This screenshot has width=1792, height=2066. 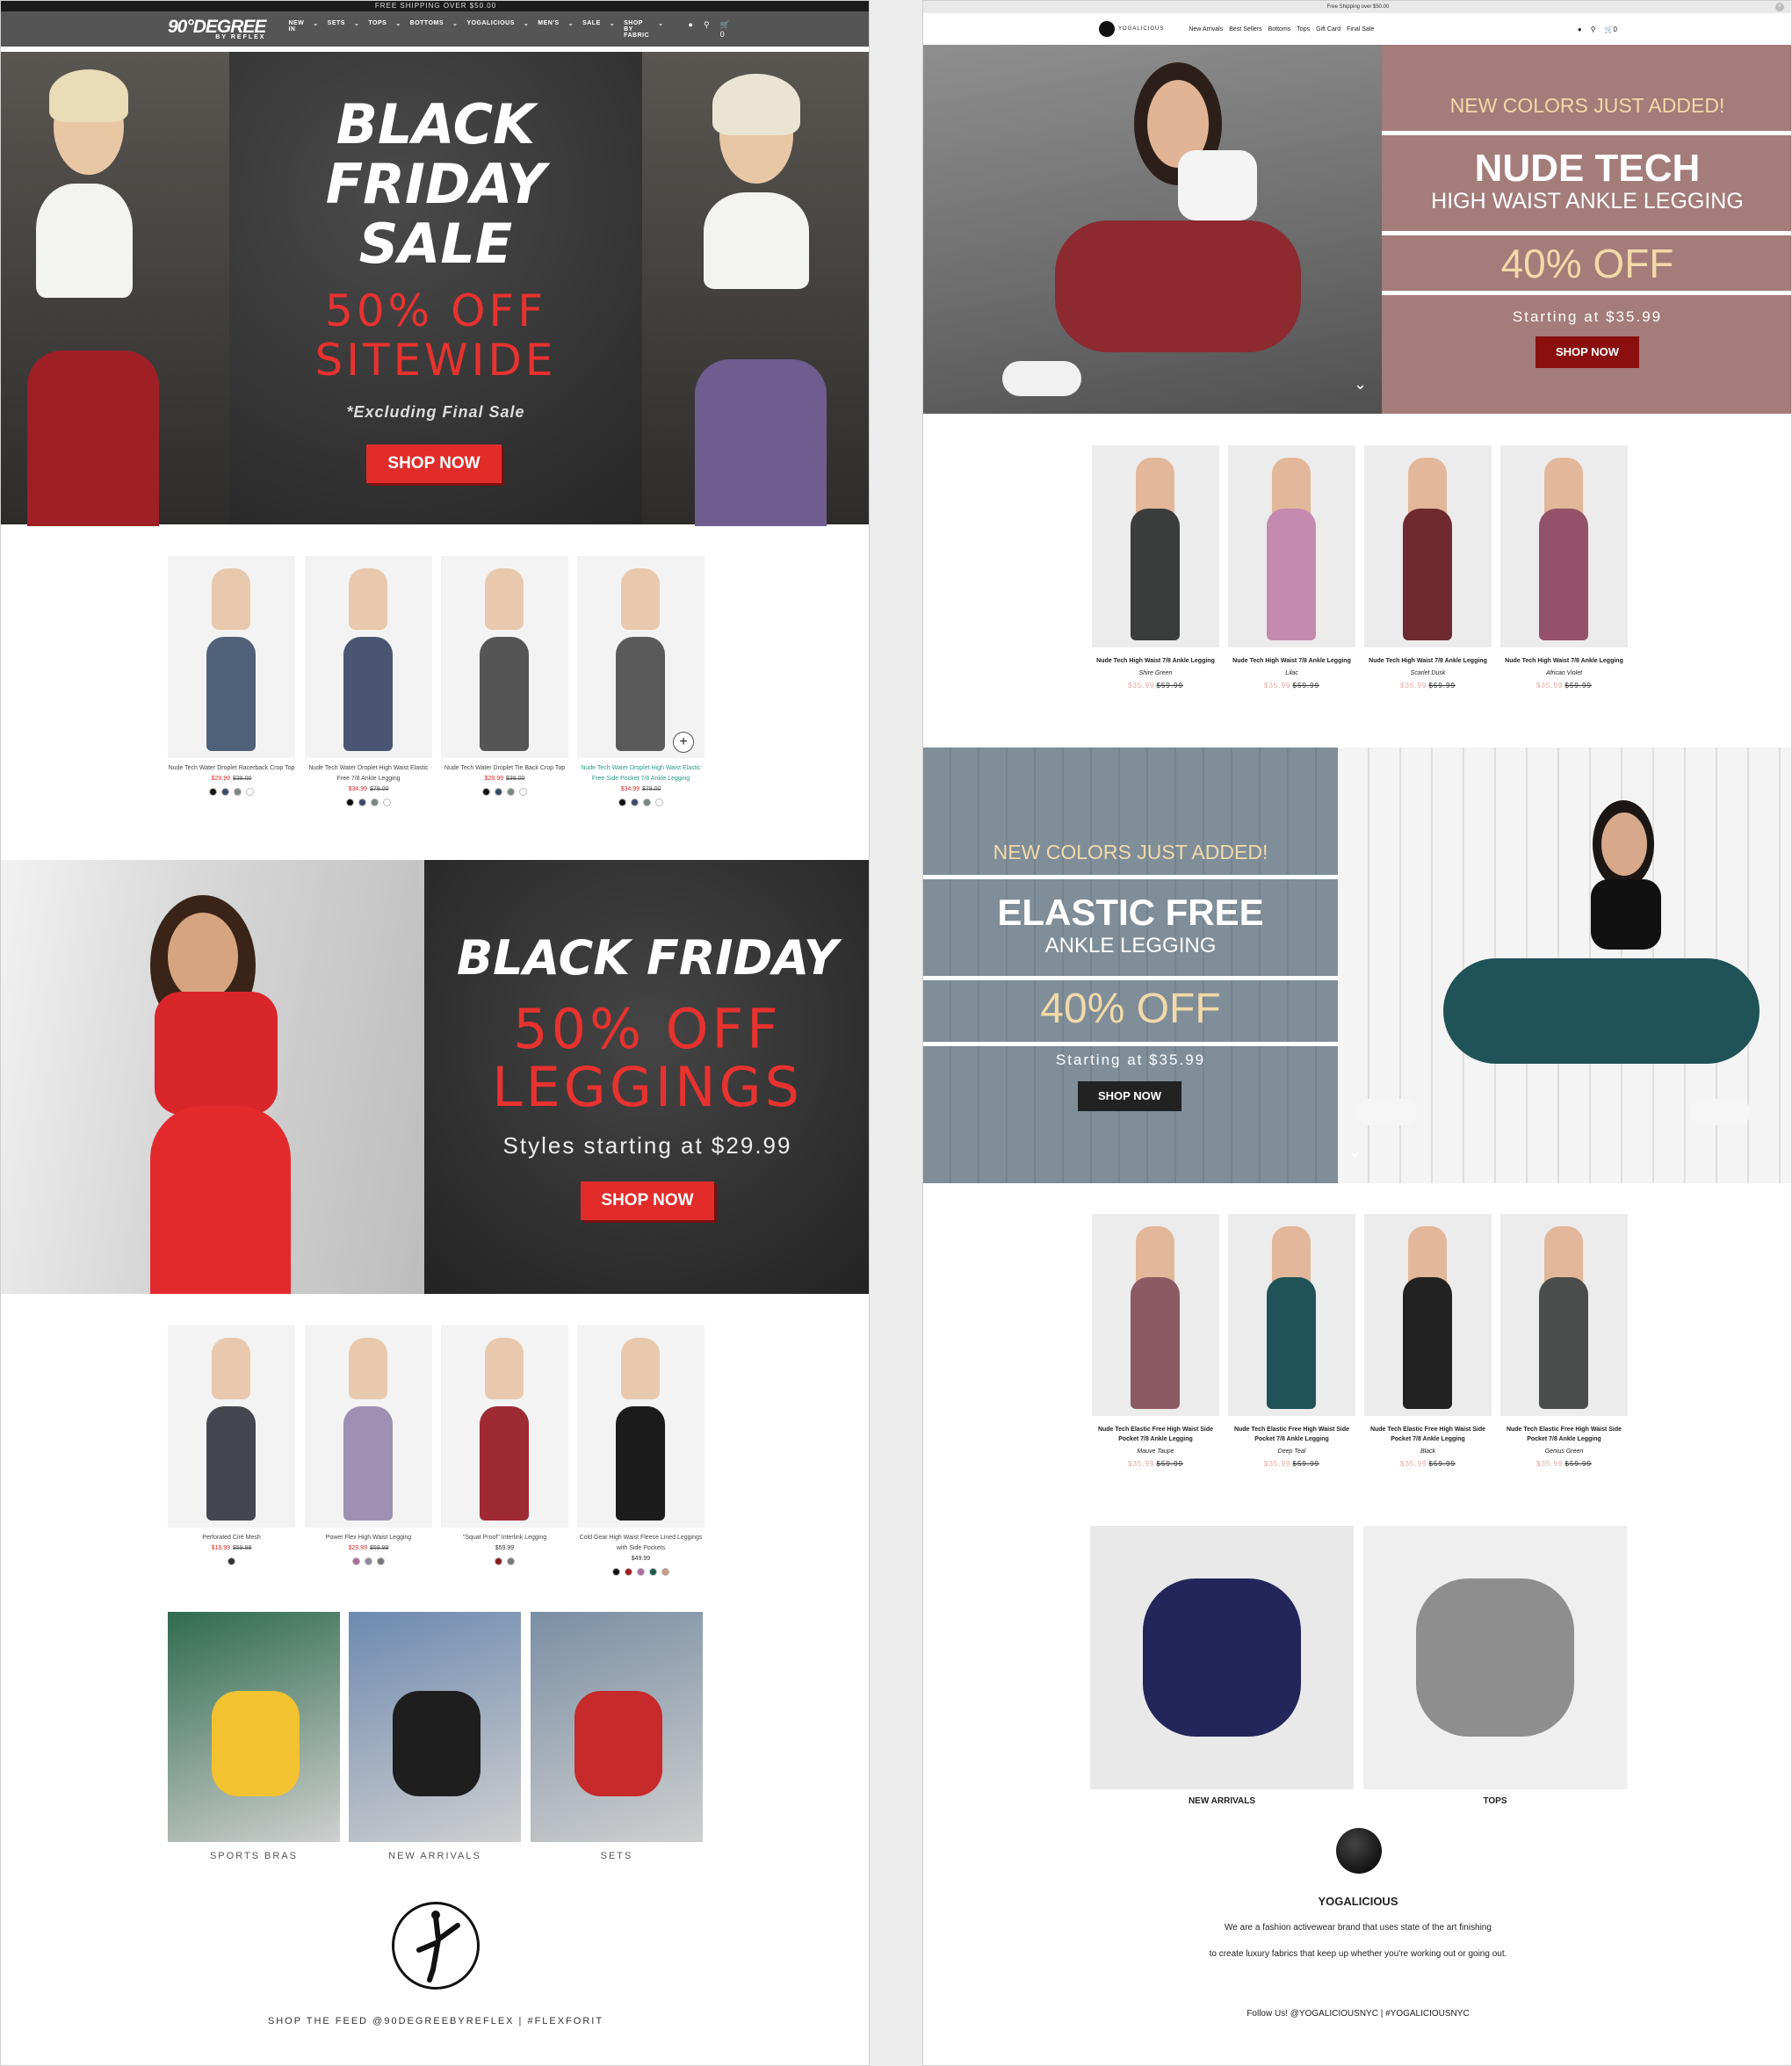 What do you see at coordinates (1245, 29) in the screenshot?
I see `nav-item: Best Sellers` at bounding box center [1245, 29].